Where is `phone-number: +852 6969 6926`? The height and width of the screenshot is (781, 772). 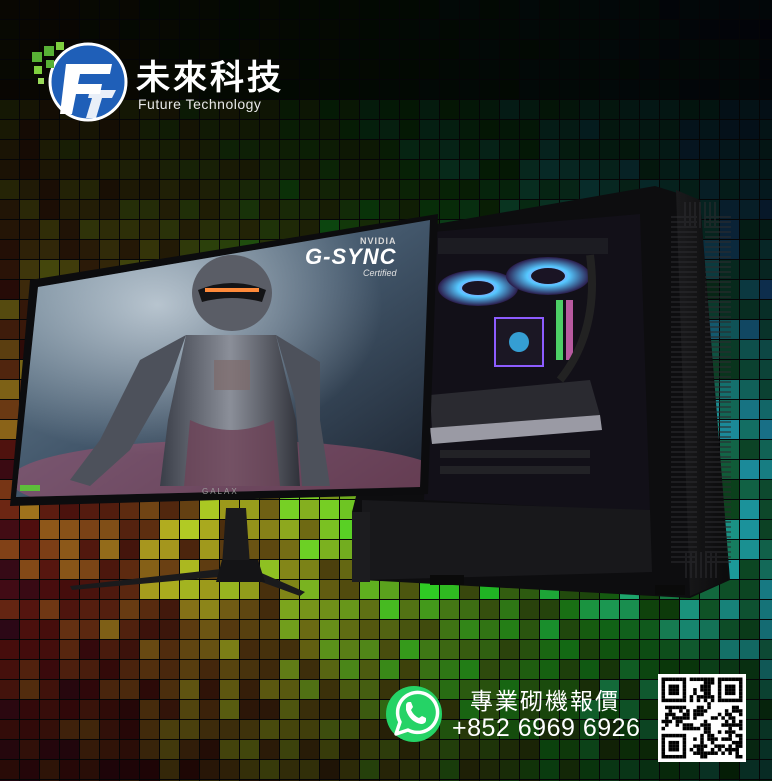 phone-number: +852 6969 6926 is located at coordinates (546, 728).